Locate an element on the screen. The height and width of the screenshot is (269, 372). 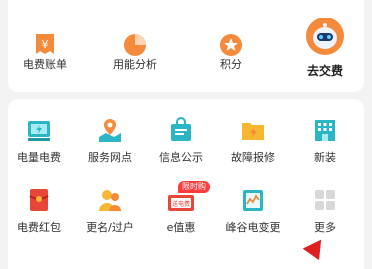
star-icon is located at coordinates (231, 45).